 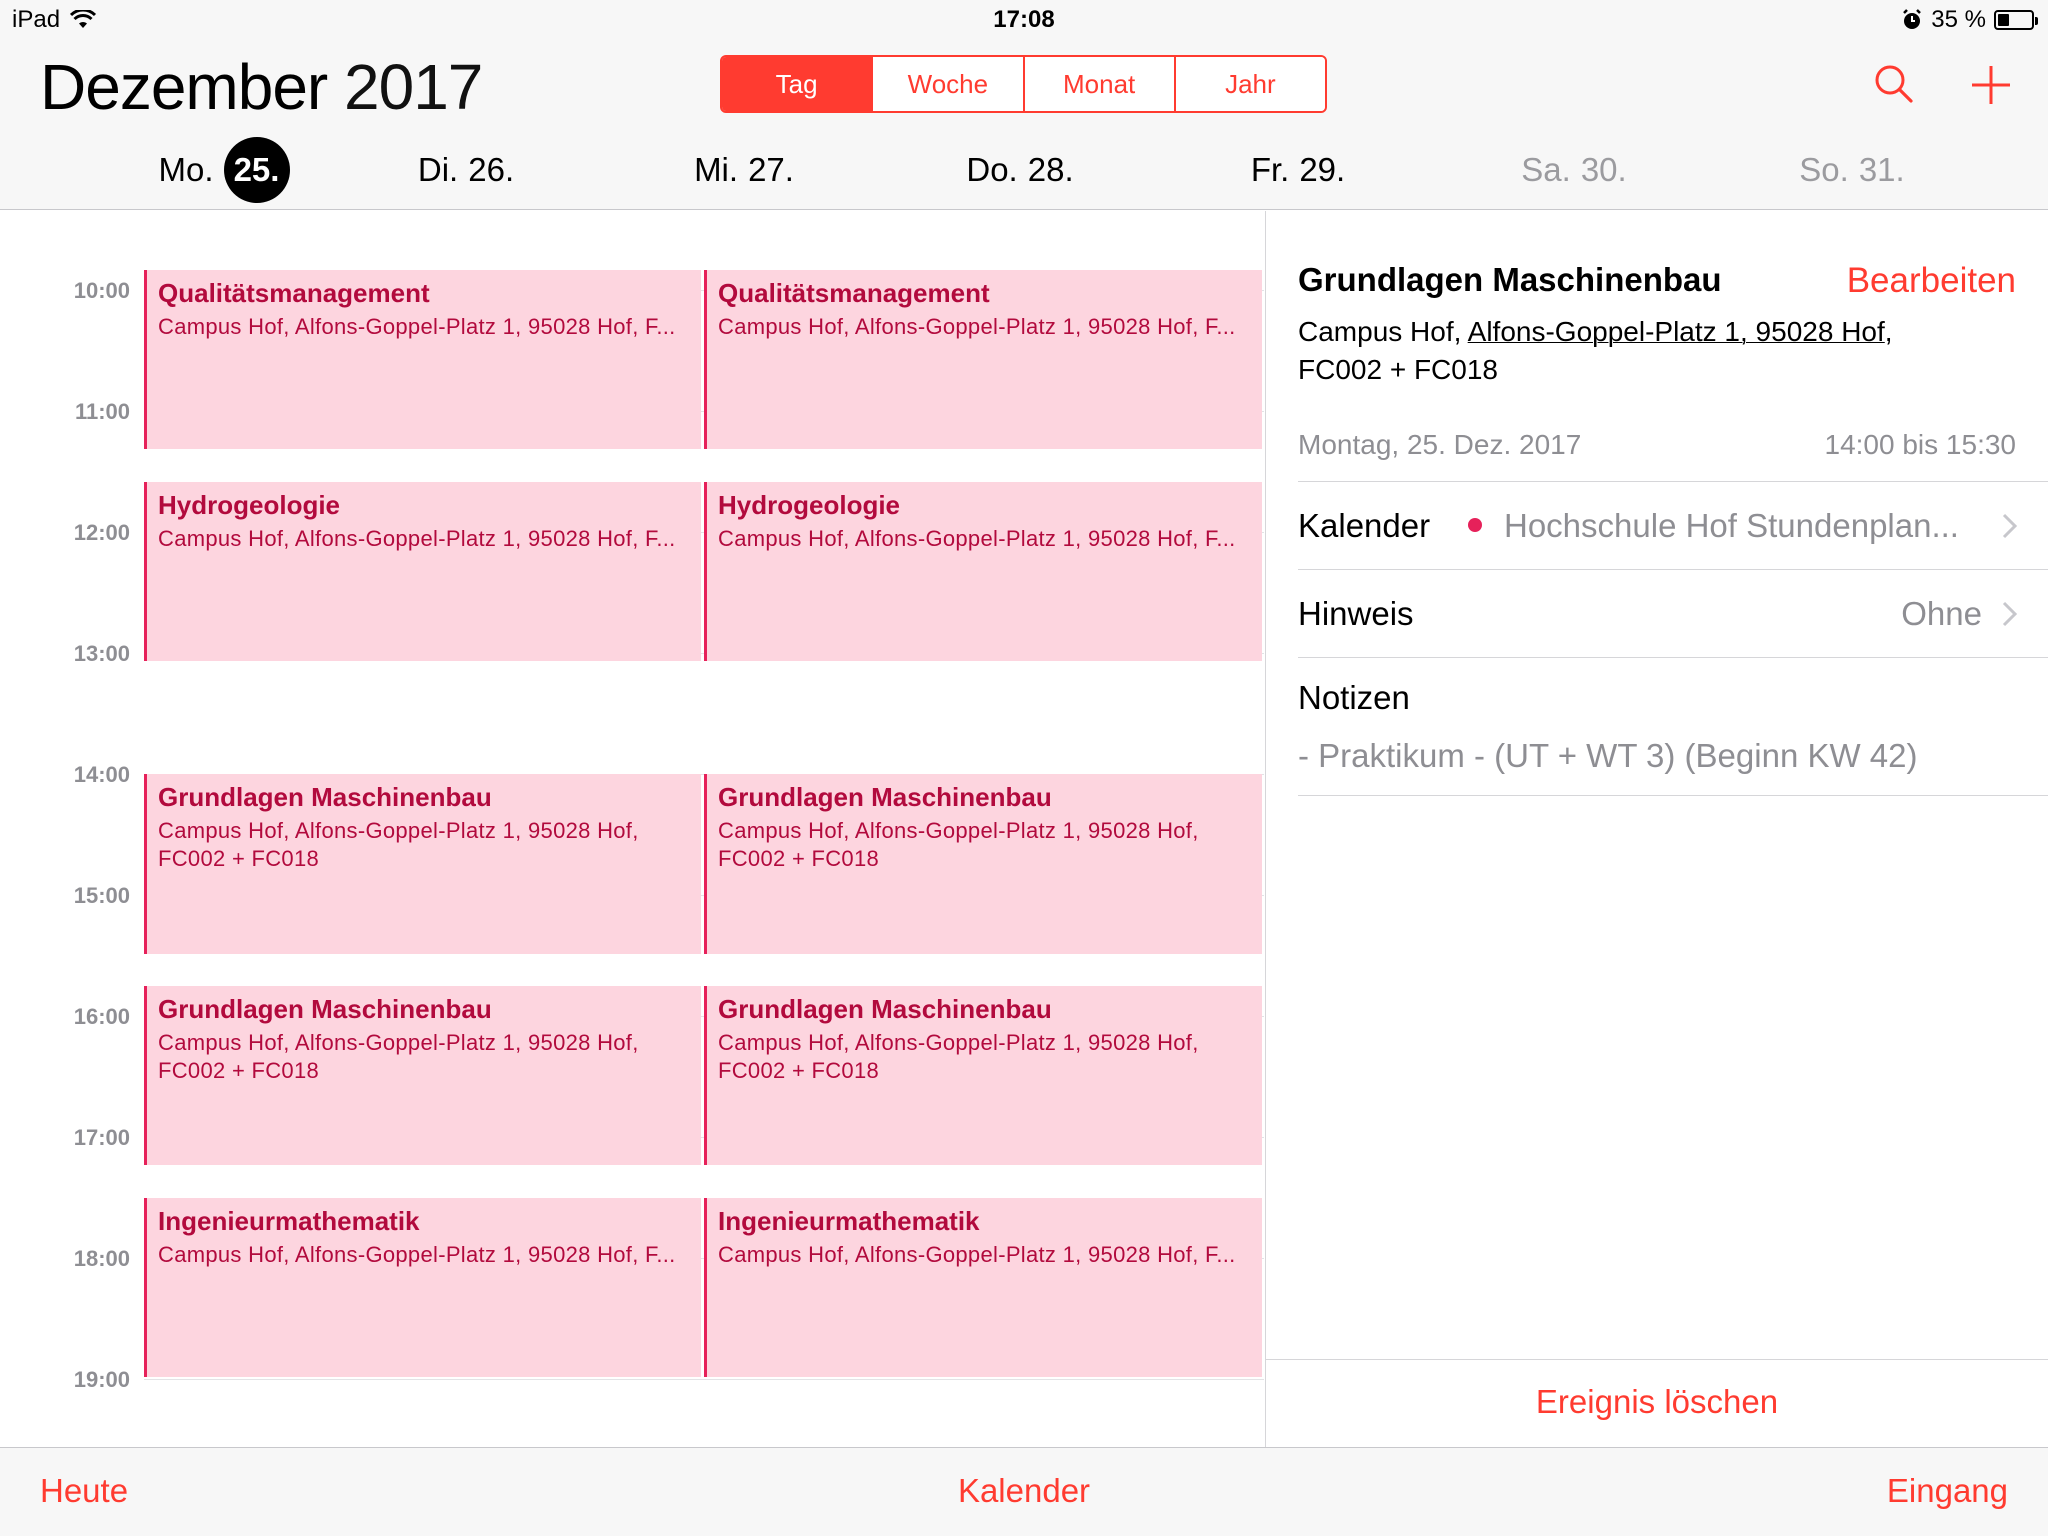 What do you see at coordinates (1657, 1402) in the screenshot?
I see `delete-event-button: Ereignis löschen` at bounding box center [1657, 1402].